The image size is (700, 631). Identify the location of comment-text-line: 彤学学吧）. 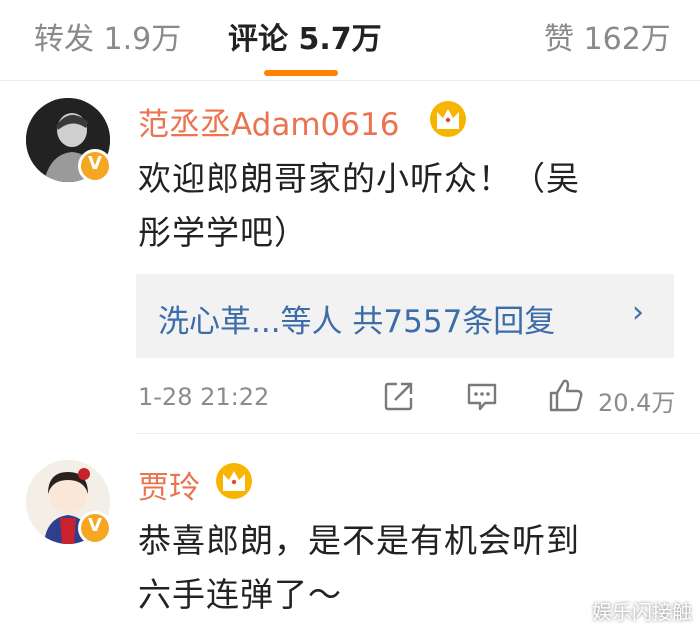
(223, 232).